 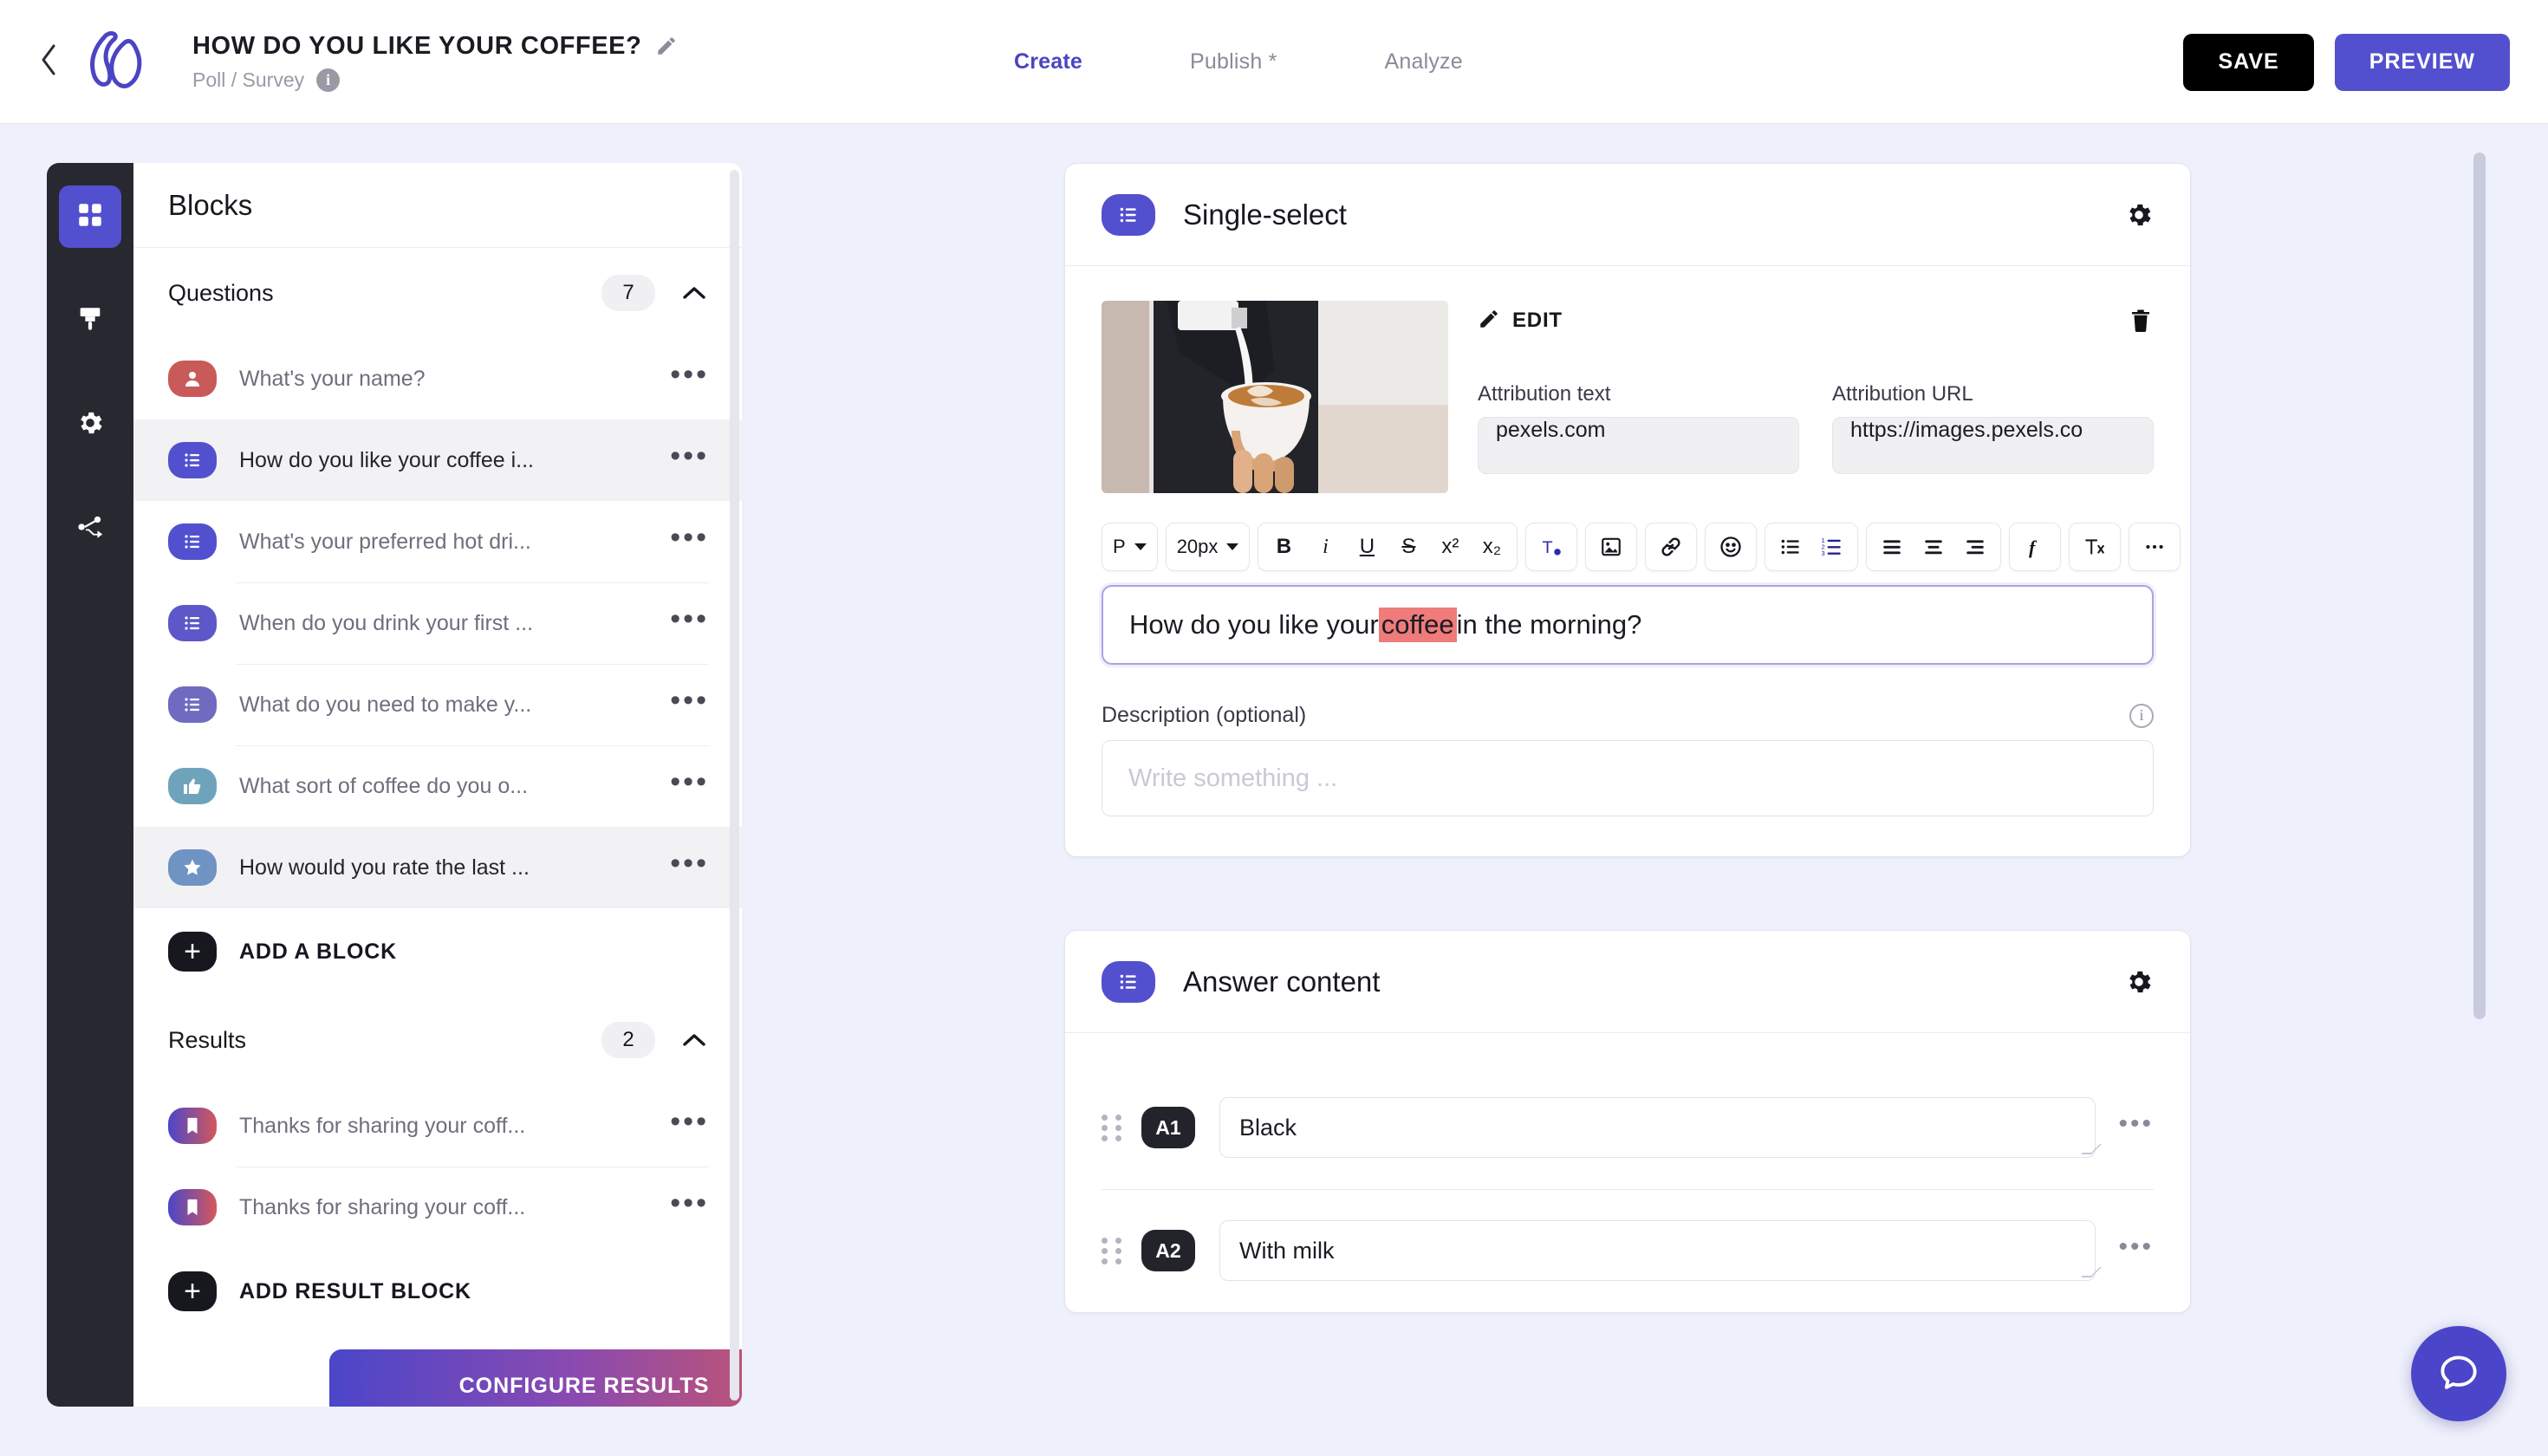 I want to click on list-item: What's your name? •••, so click(x=437, y=378).